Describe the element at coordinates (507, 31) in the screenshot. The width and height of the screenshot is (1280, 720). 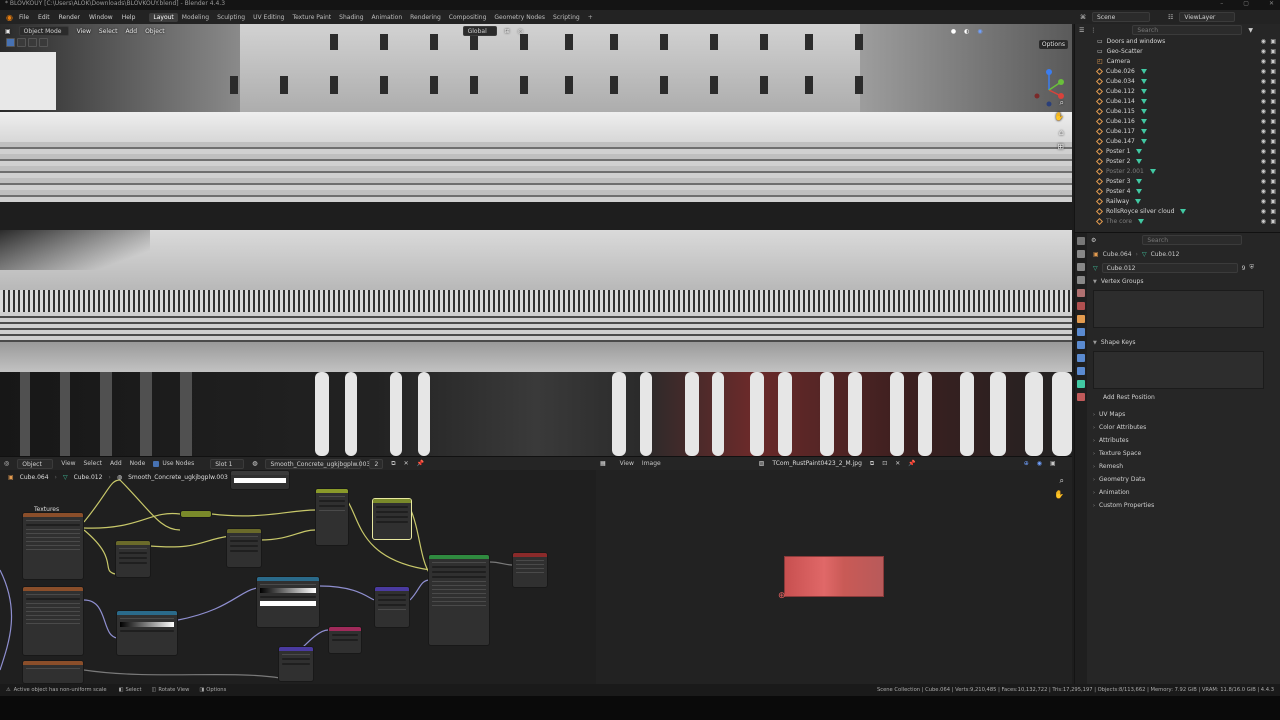
I see `snap-icon: ⊞` at that location.